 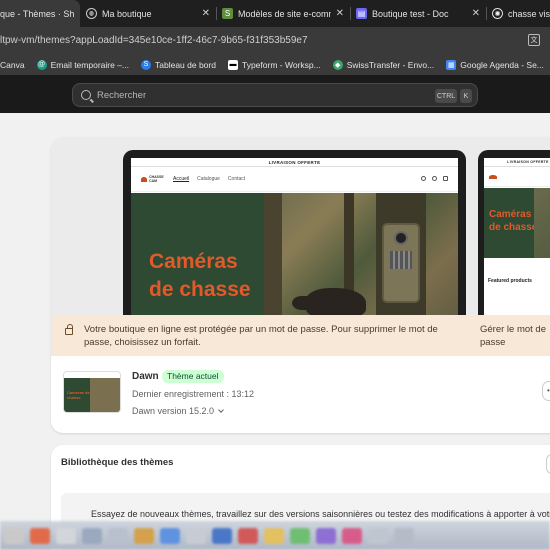 I want to click on os-taskbar, so click(x=275, y=535).